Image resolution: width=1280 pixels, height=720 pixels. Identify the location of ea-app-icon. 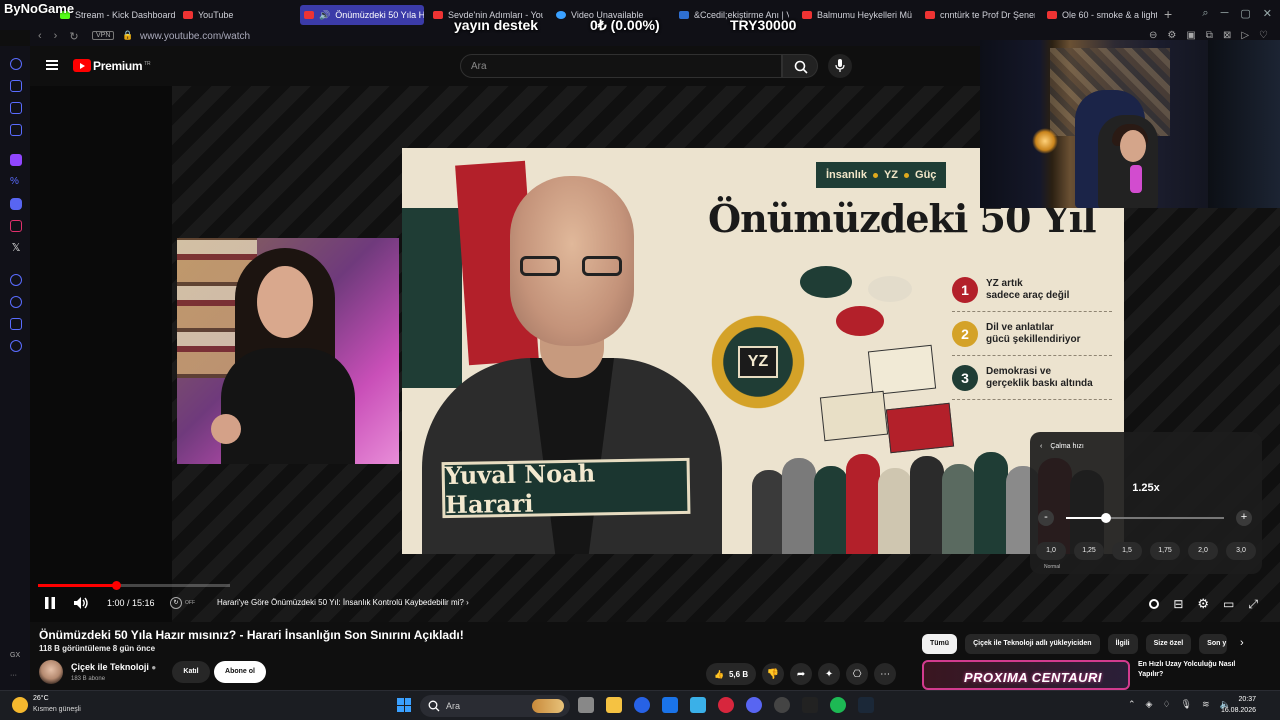
(642, 705).